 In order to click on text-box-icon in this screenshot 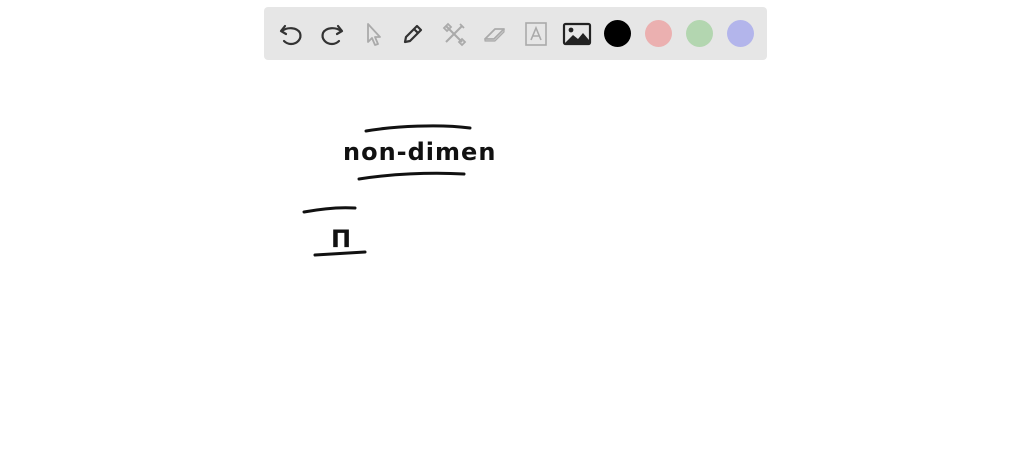, I will do `click(536, 34)`.